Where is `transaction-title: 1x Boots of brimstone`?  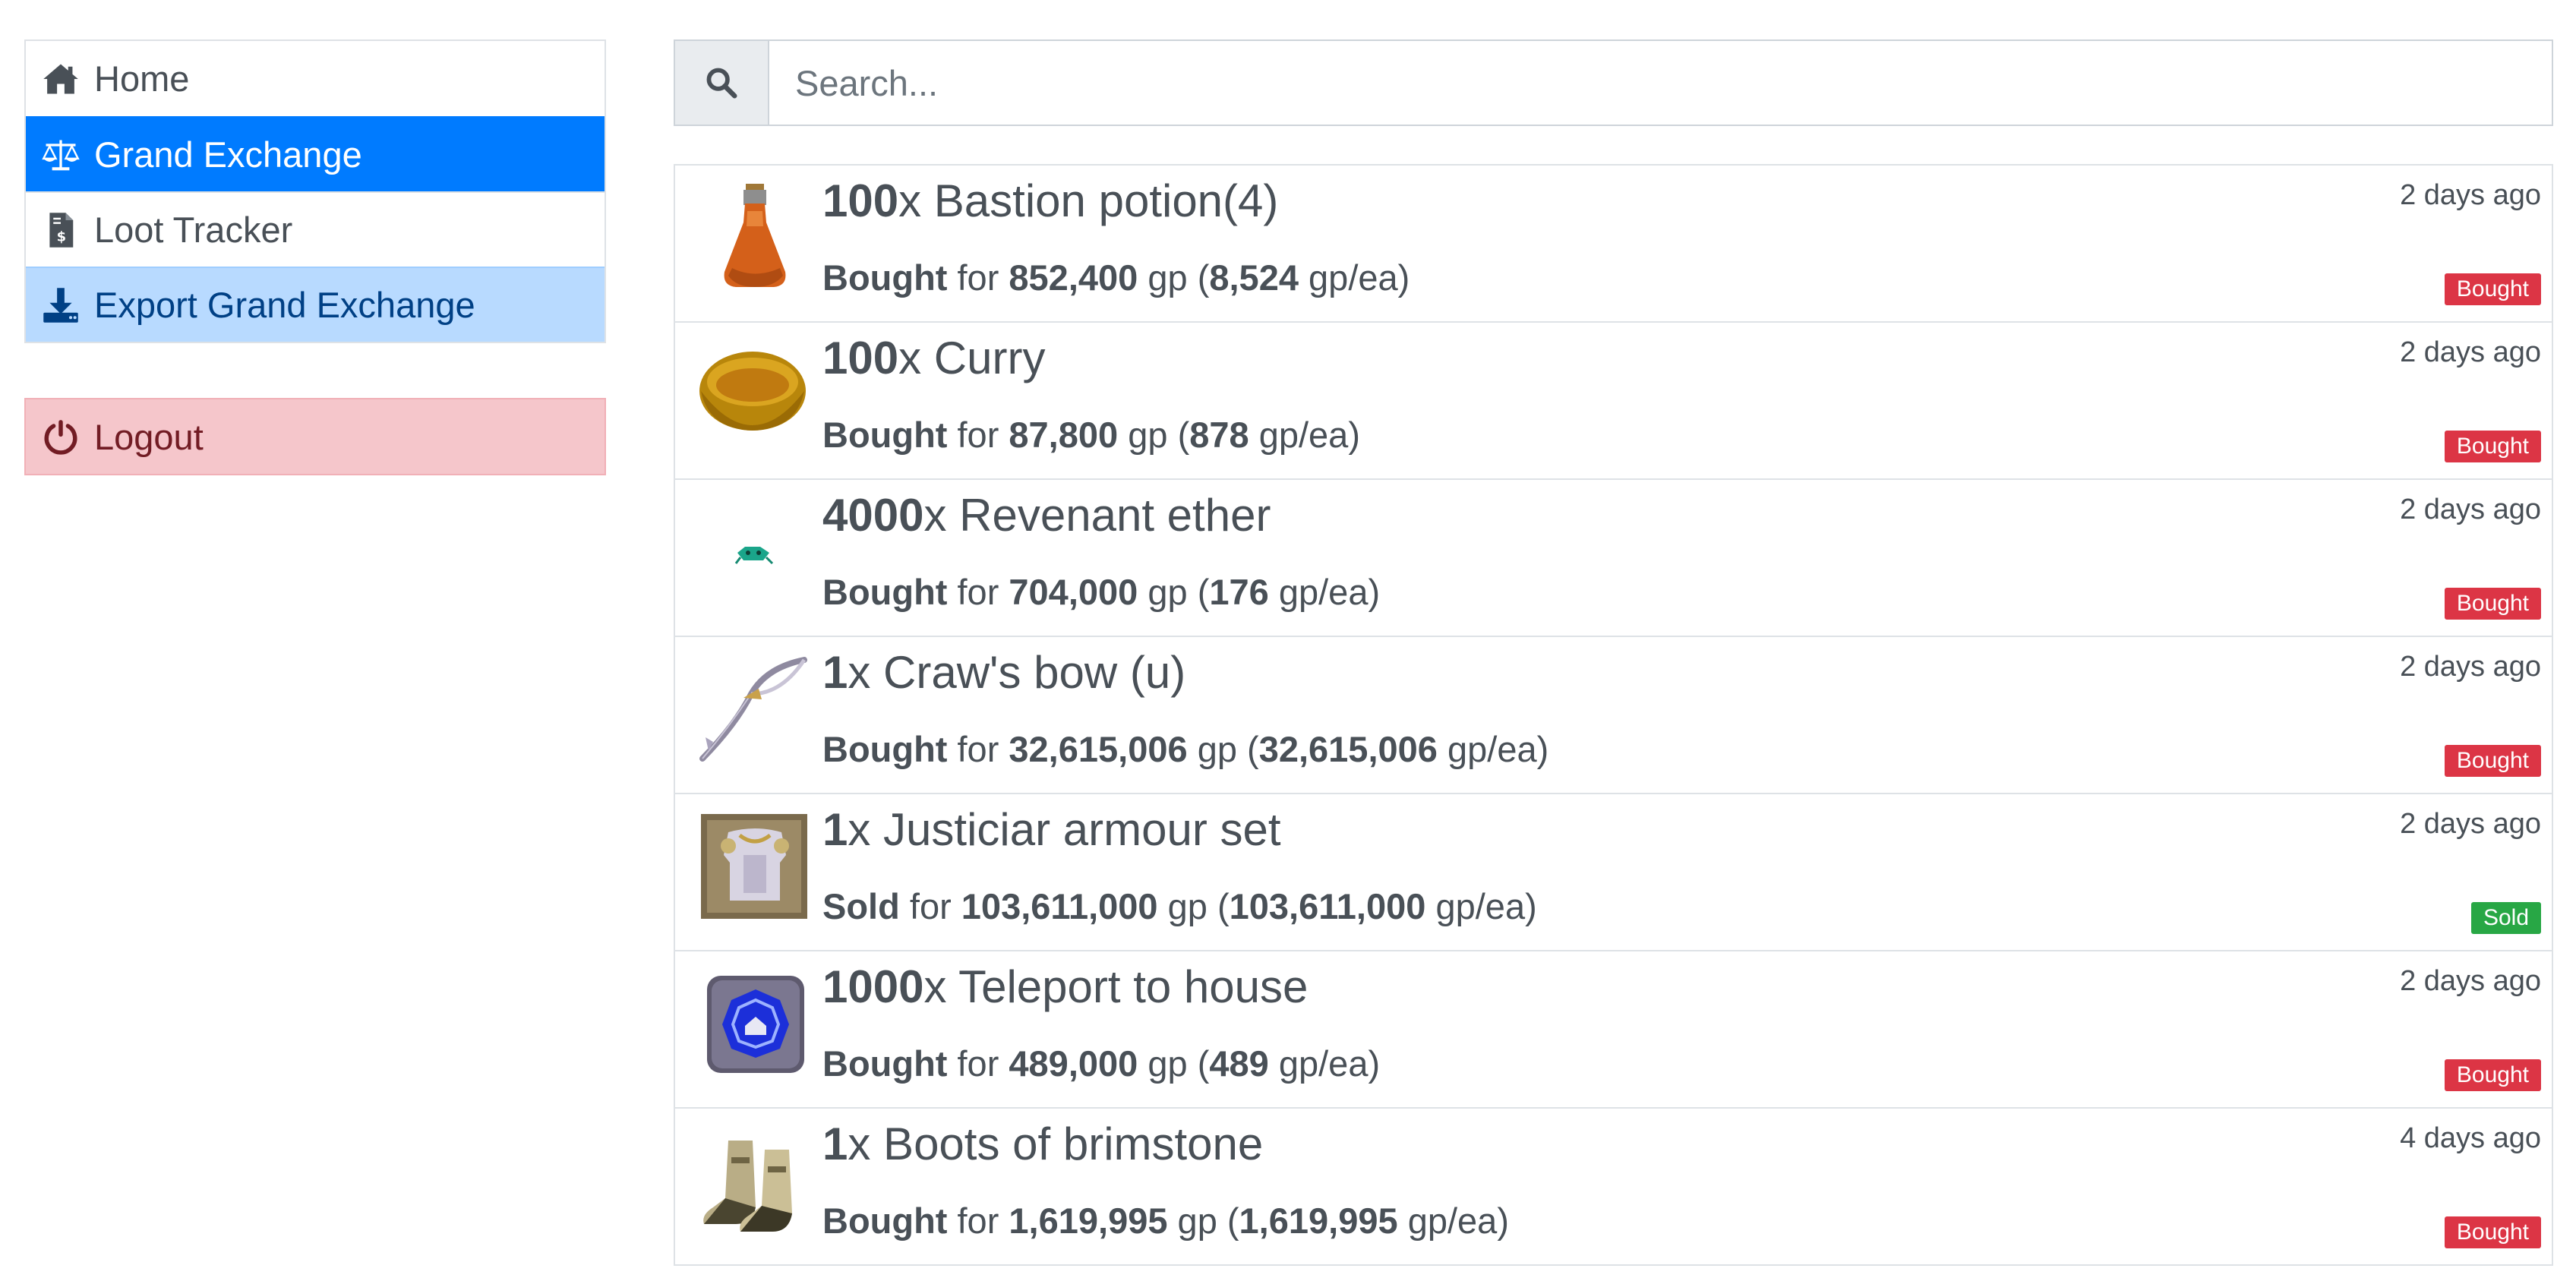
transaction-title: 1x Boots of brimstone is located at coordinates (1043, 1144).